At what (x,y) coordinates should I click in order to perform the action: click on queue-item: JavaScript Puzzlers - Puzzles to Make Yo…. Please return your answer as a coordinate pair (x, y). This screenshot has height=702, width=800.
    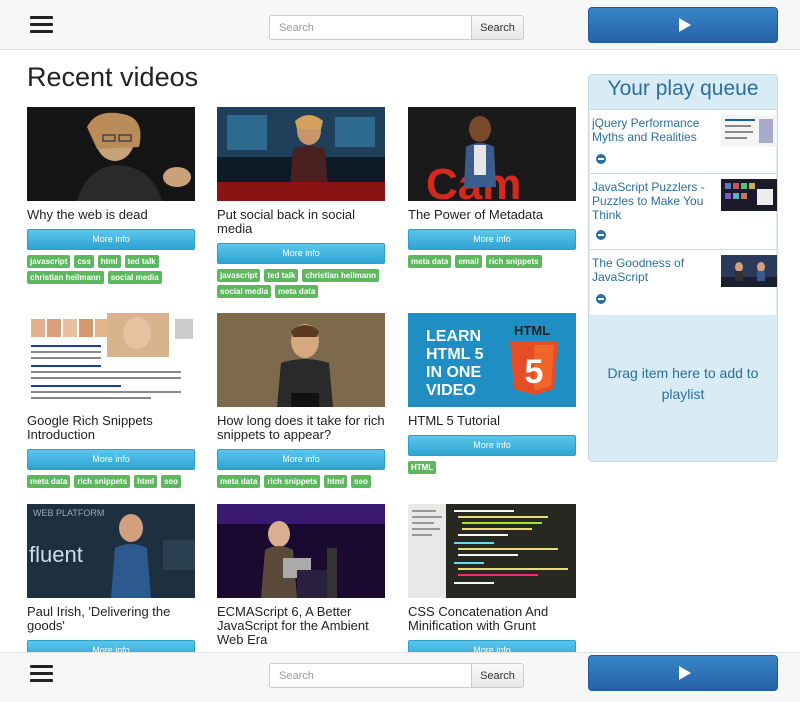
    Looking at the image, I should click on (683, 211).